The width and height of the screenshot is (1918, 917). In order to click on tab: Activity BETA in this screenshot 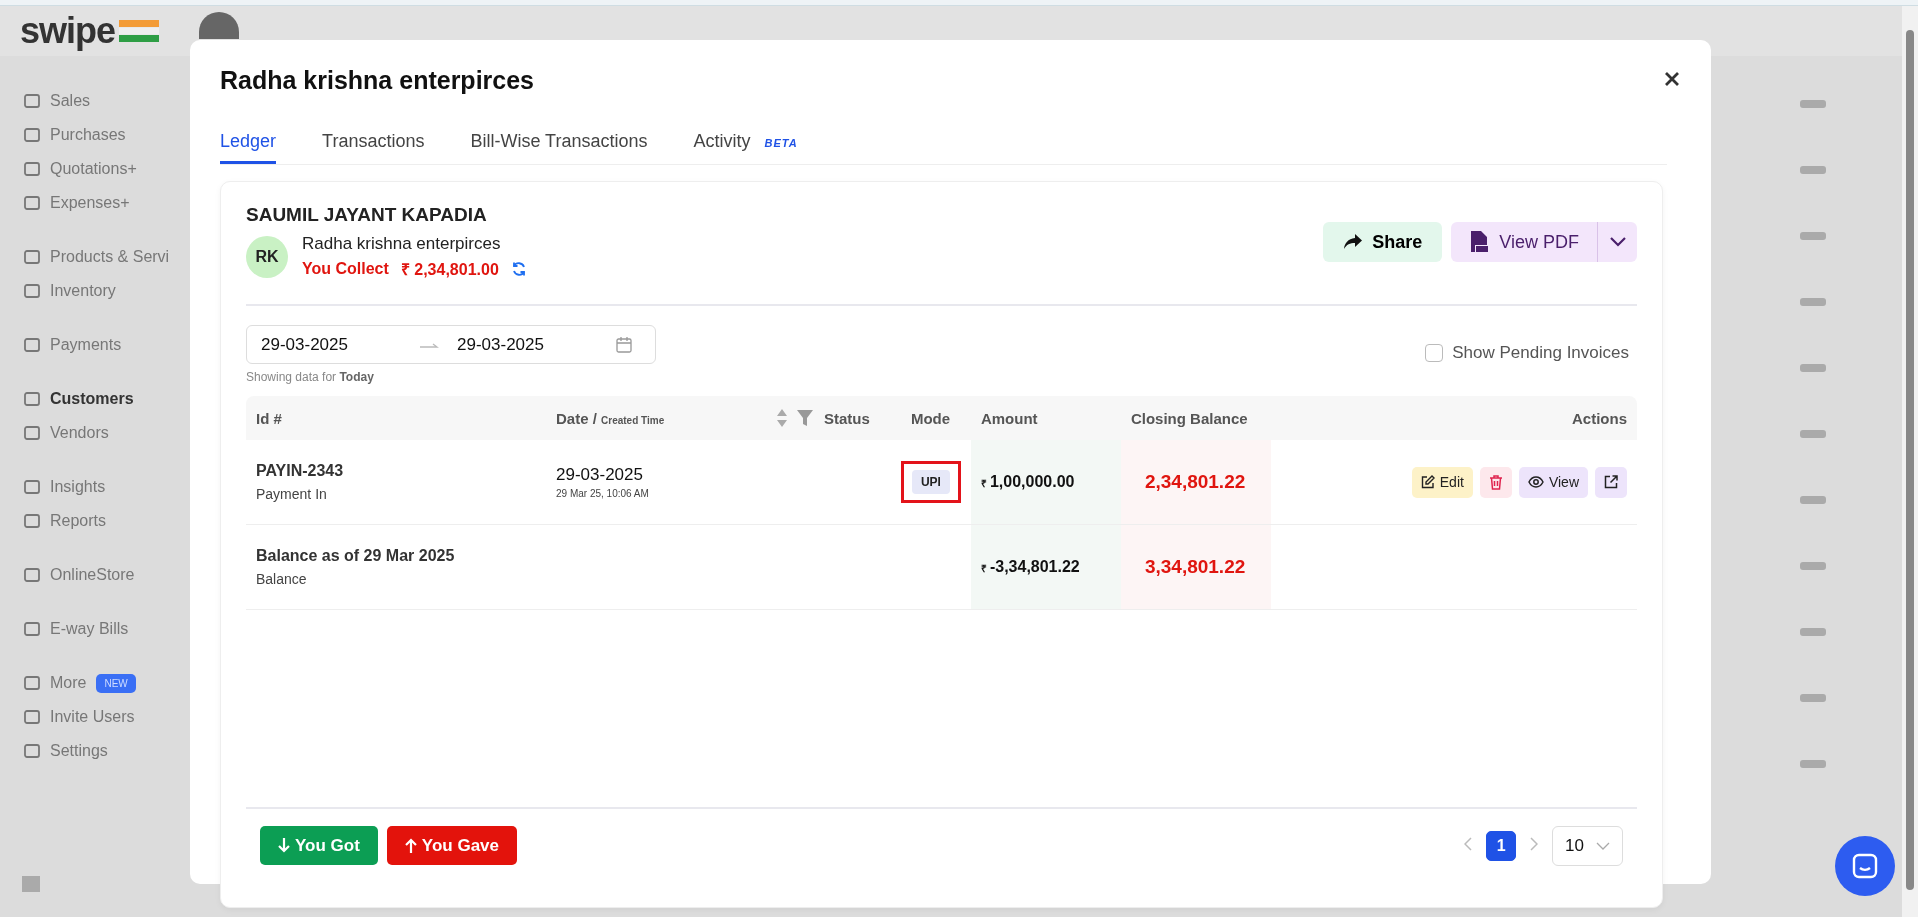, I will do `click(745, 147)`.